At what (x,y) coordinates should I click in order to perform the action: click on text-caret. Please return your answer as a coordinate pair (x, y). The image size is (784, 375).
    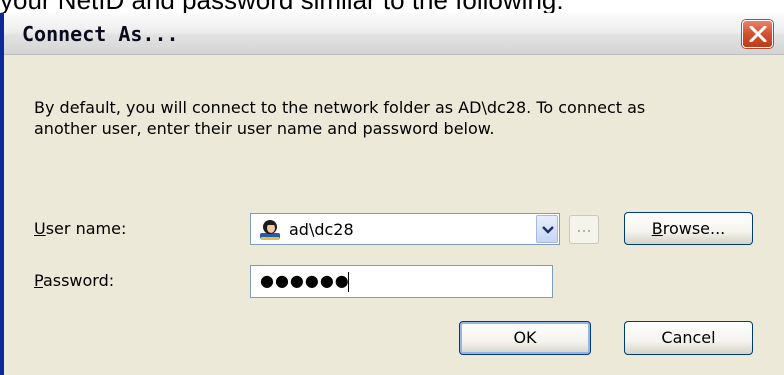
    Looking at the image, I should click on (348, 282).